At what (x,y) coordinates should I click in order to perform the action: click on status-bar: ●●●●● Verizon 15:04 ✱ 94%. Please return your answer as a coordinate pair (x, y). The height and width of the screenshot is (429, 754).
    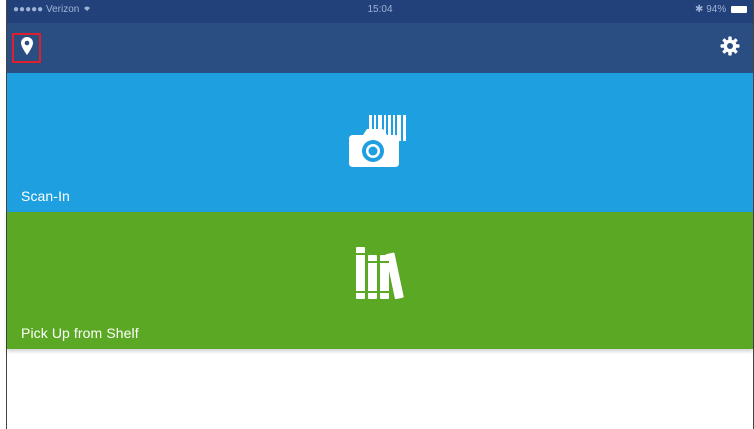
    Looking at the image, I should click on (380, 11).